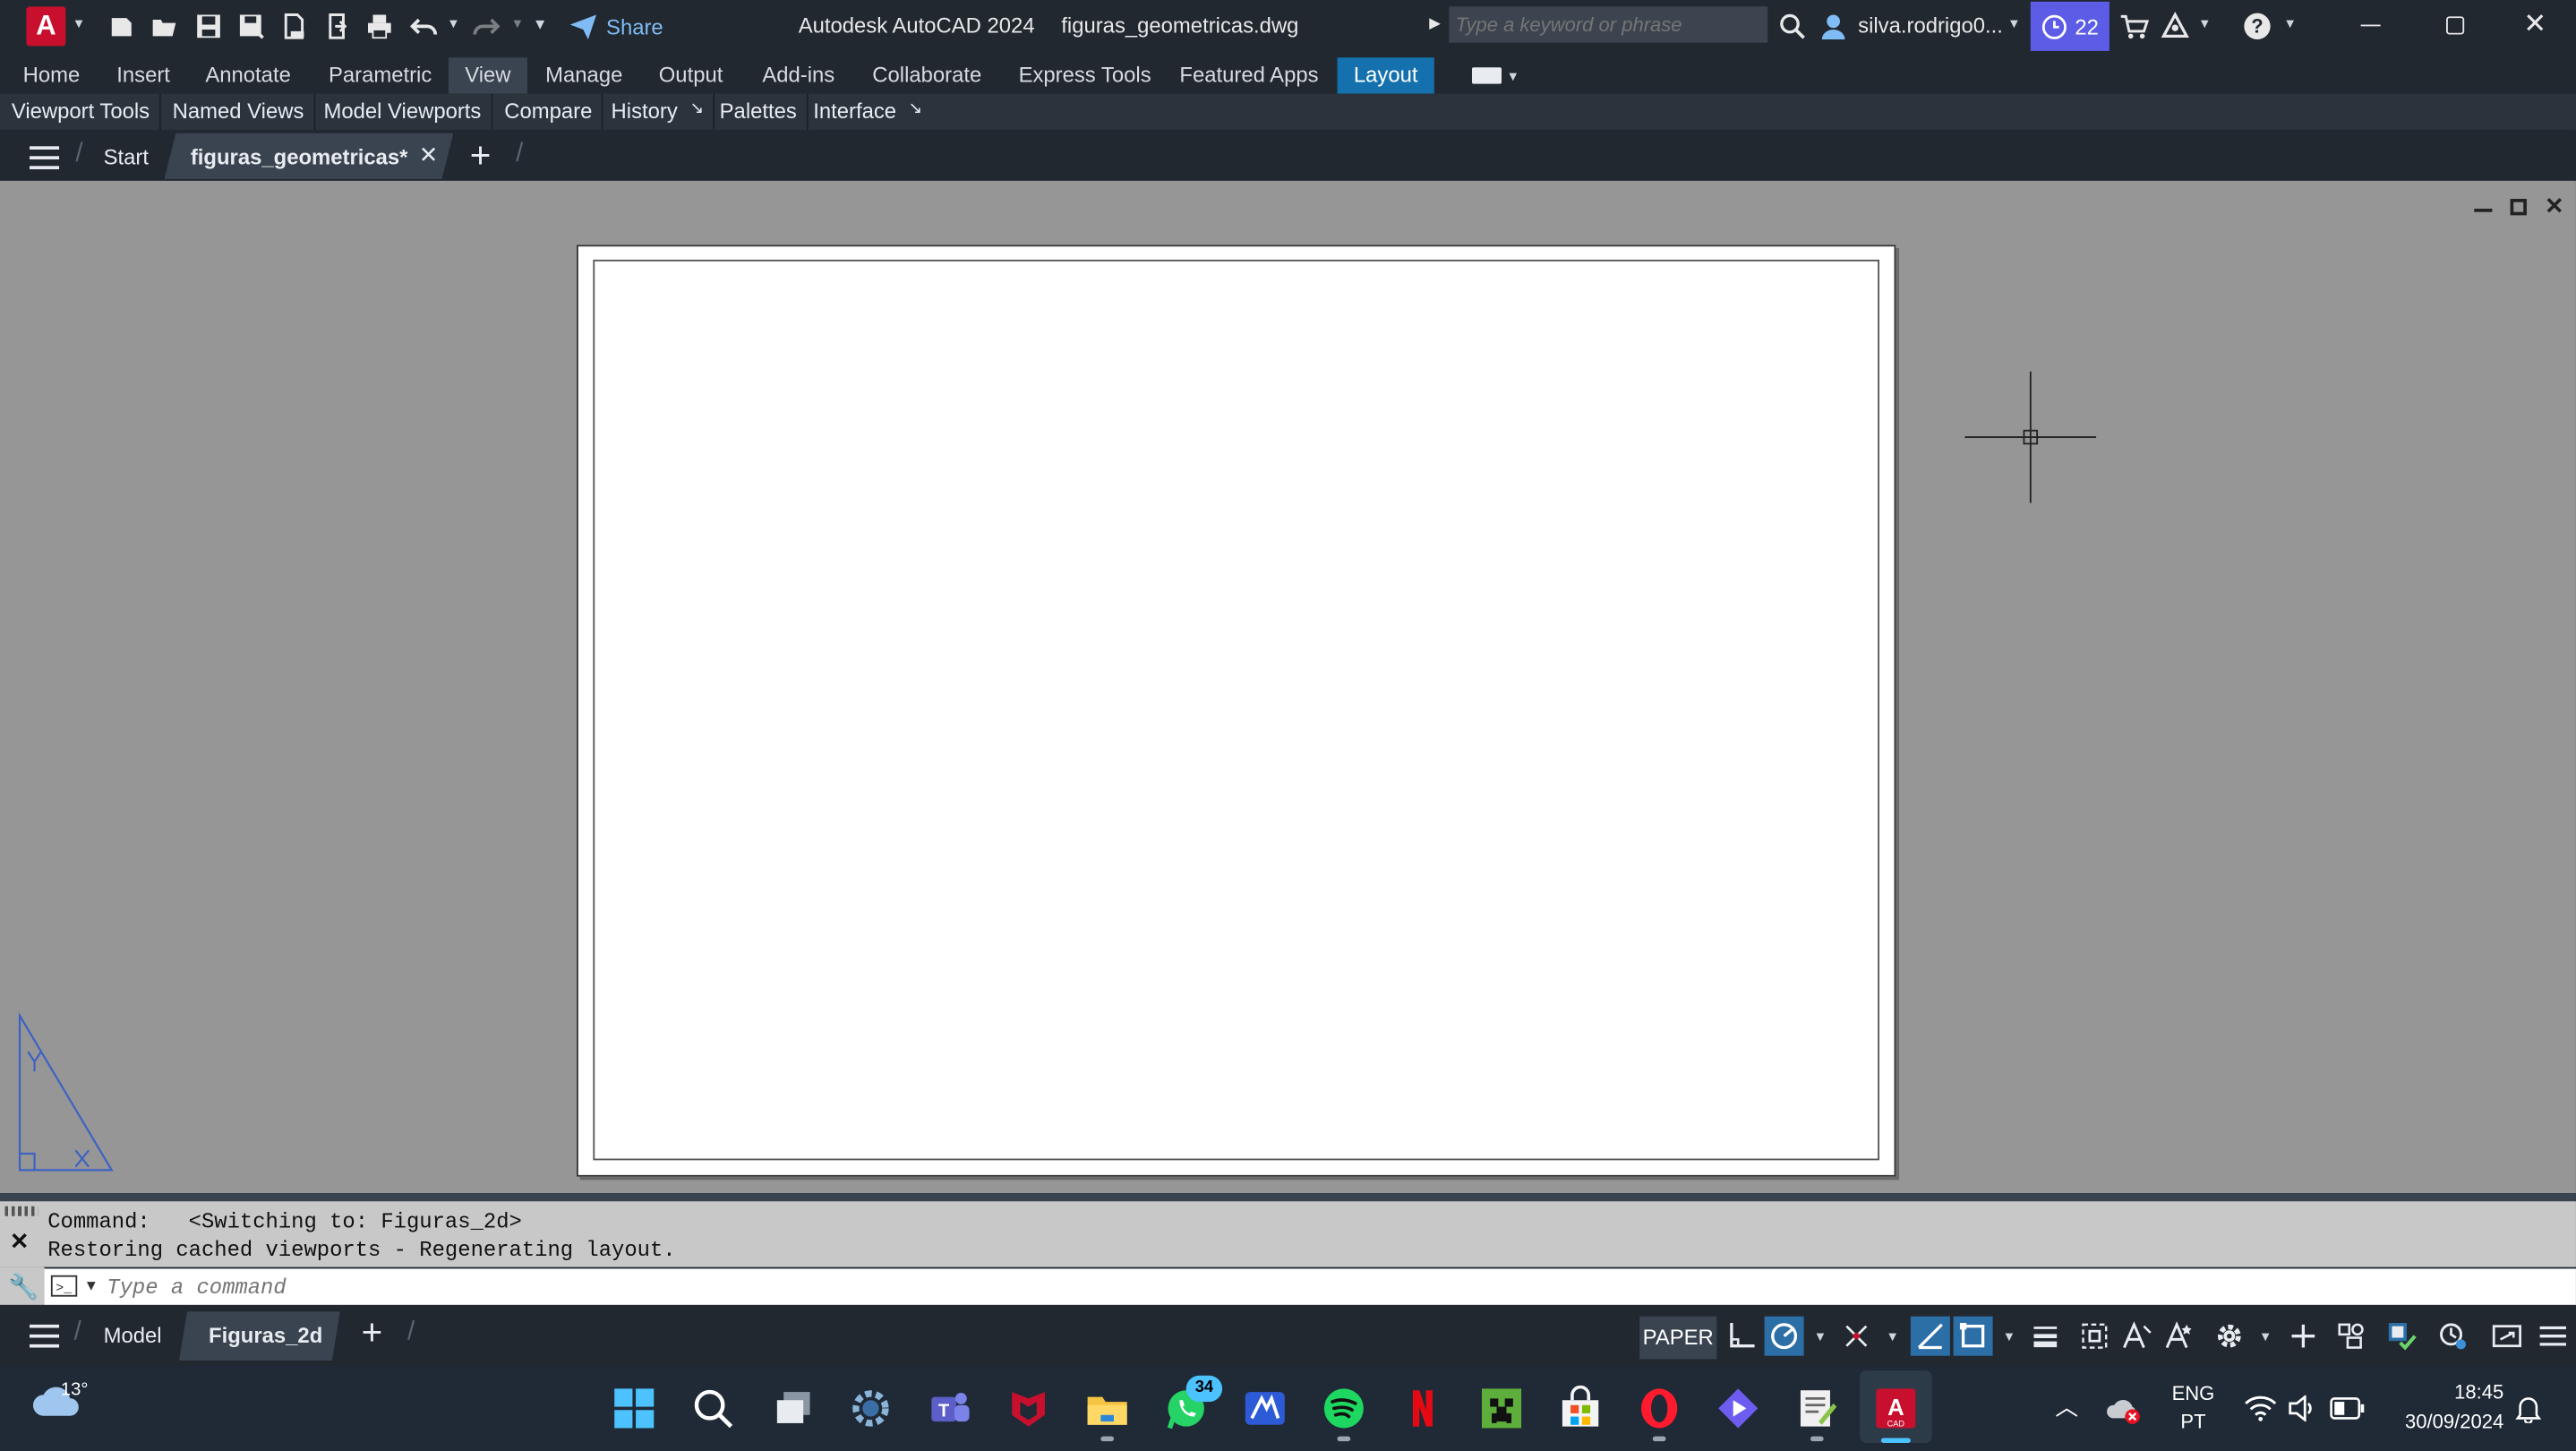  I want to click on hardware-acceleration-icon, so click(2452, 1337).